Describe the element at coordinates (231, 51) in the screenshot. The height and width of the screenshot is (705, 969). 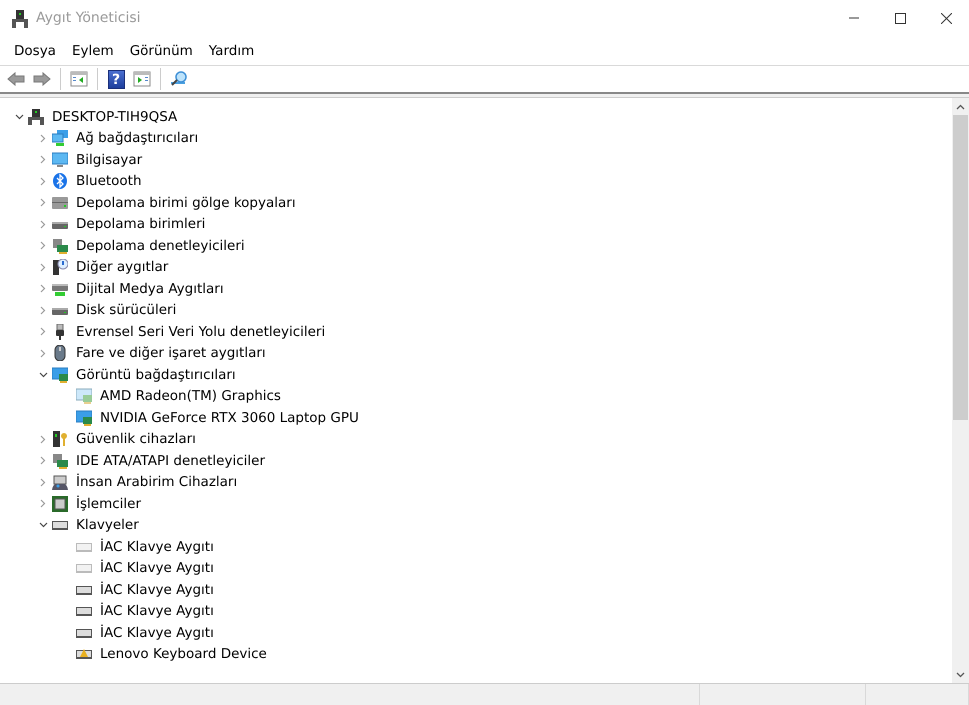
I see `menu-item: Yardım` at that location.